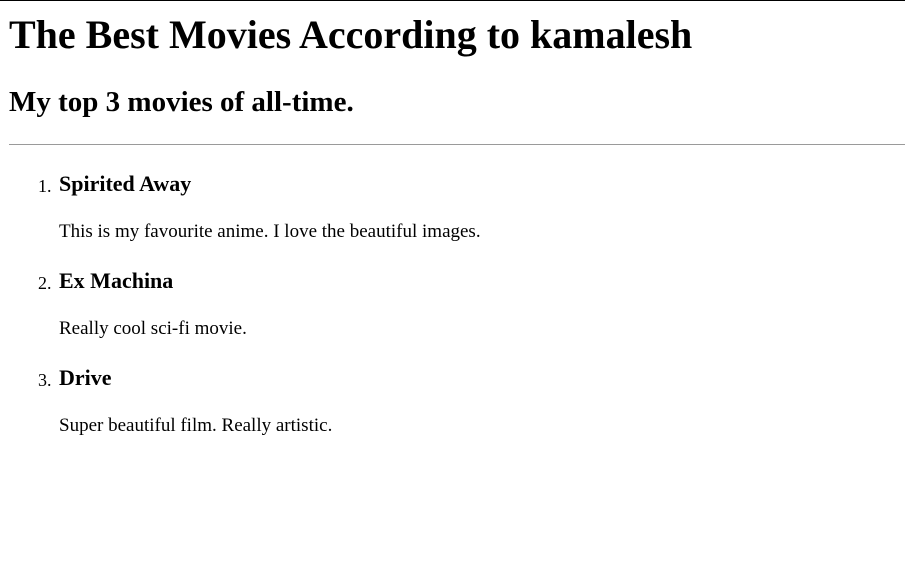 The image size is (905, 585). What do you see at coordinates (125, 183) in the screenshot?
I see `movie-title: Spirited Away` at bounding box center [125, 183].